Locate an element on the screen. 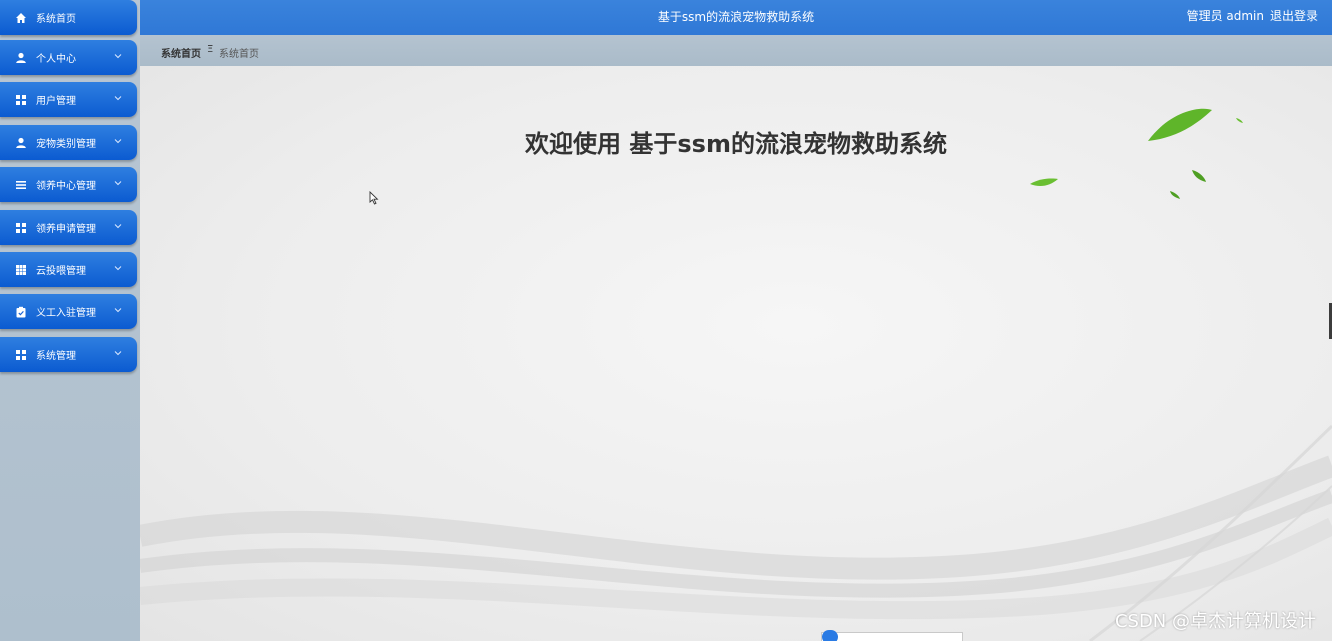 Image resolution: width=1332 pixels, height=641 pixels. sidebar-item-label: 系统首页 is located at coordinates (56, 19).